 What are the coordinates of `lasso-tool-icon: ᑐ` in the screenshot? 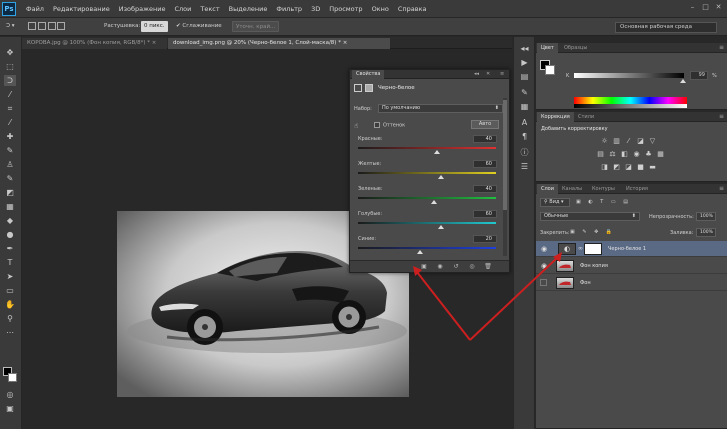 It's located at (10, 80).